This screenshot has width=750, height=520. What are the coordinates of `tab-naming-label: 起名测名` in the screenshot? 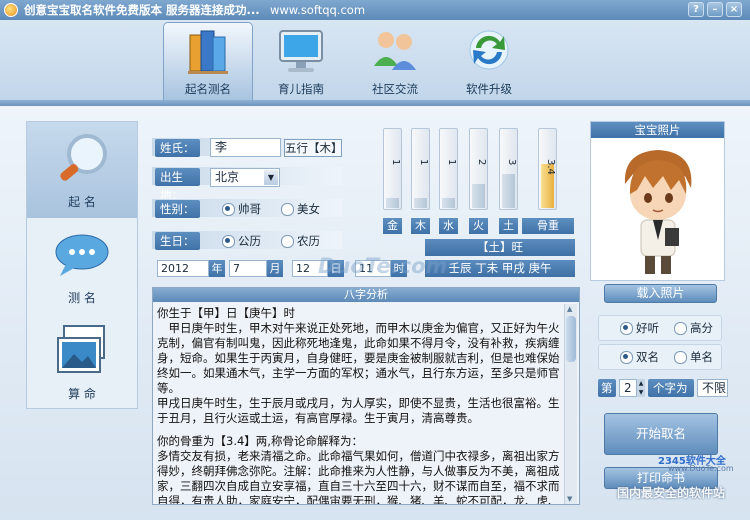 It's located at (208, 89).